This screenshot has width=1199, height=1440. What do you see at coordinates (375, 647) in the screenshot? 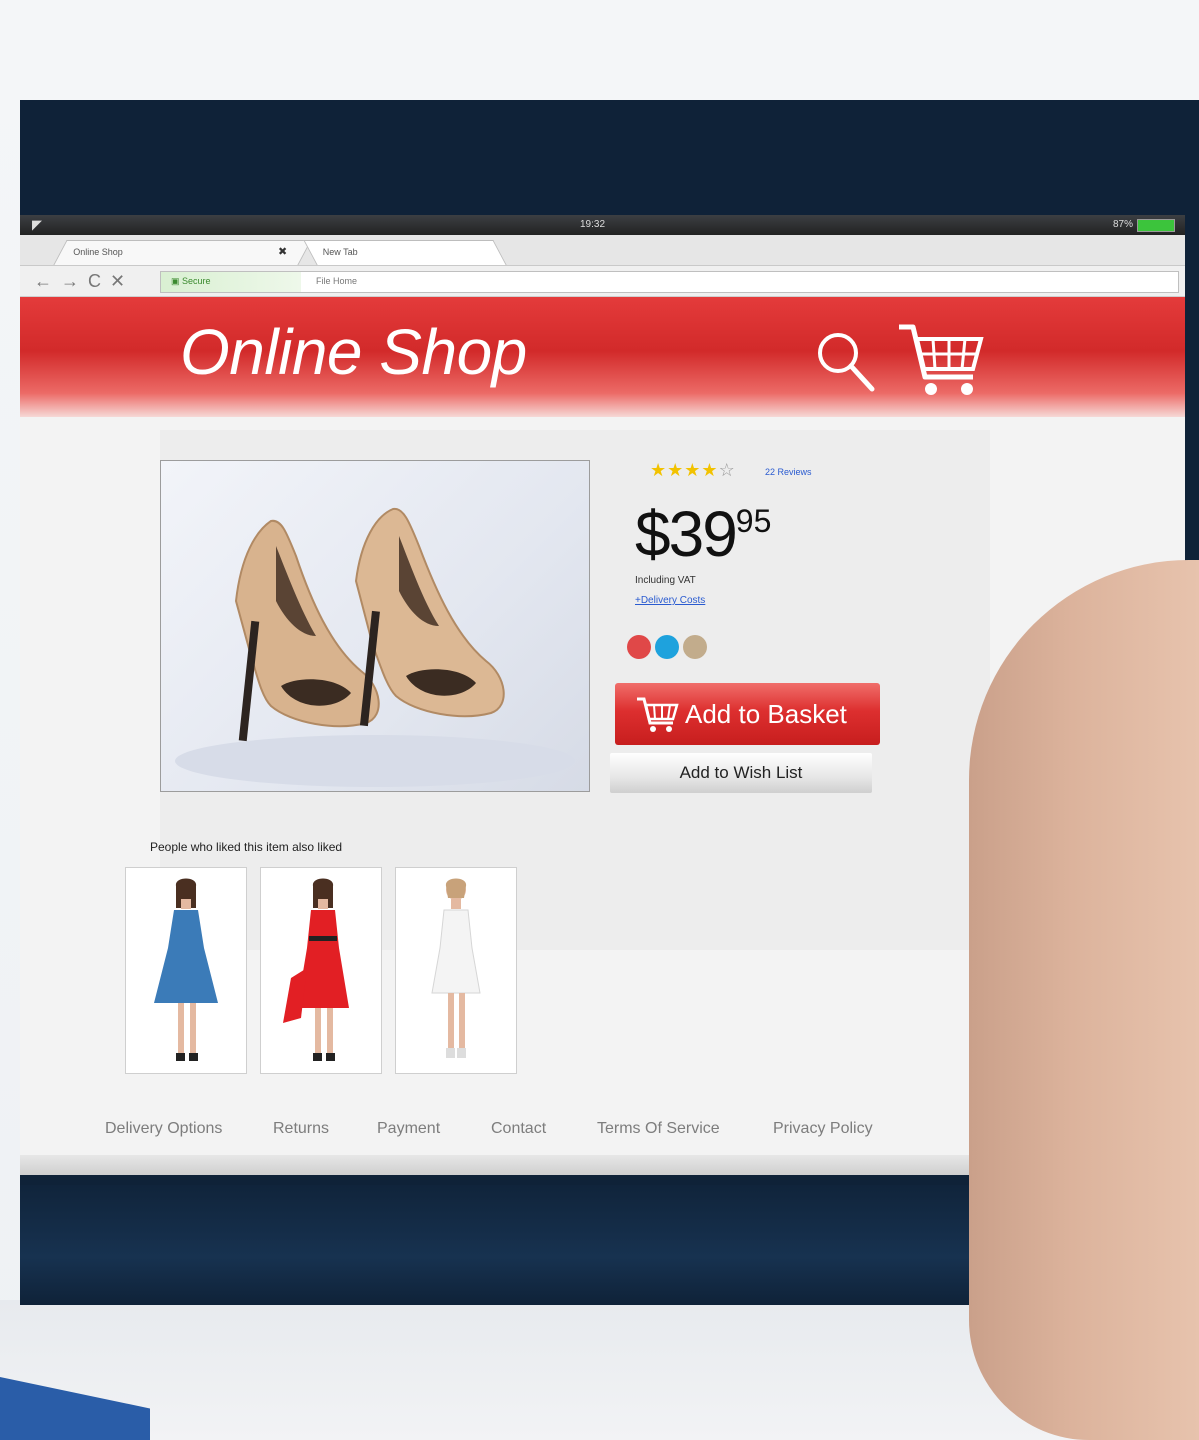
I see `high-heels-image` at bounding box center [375, 647].